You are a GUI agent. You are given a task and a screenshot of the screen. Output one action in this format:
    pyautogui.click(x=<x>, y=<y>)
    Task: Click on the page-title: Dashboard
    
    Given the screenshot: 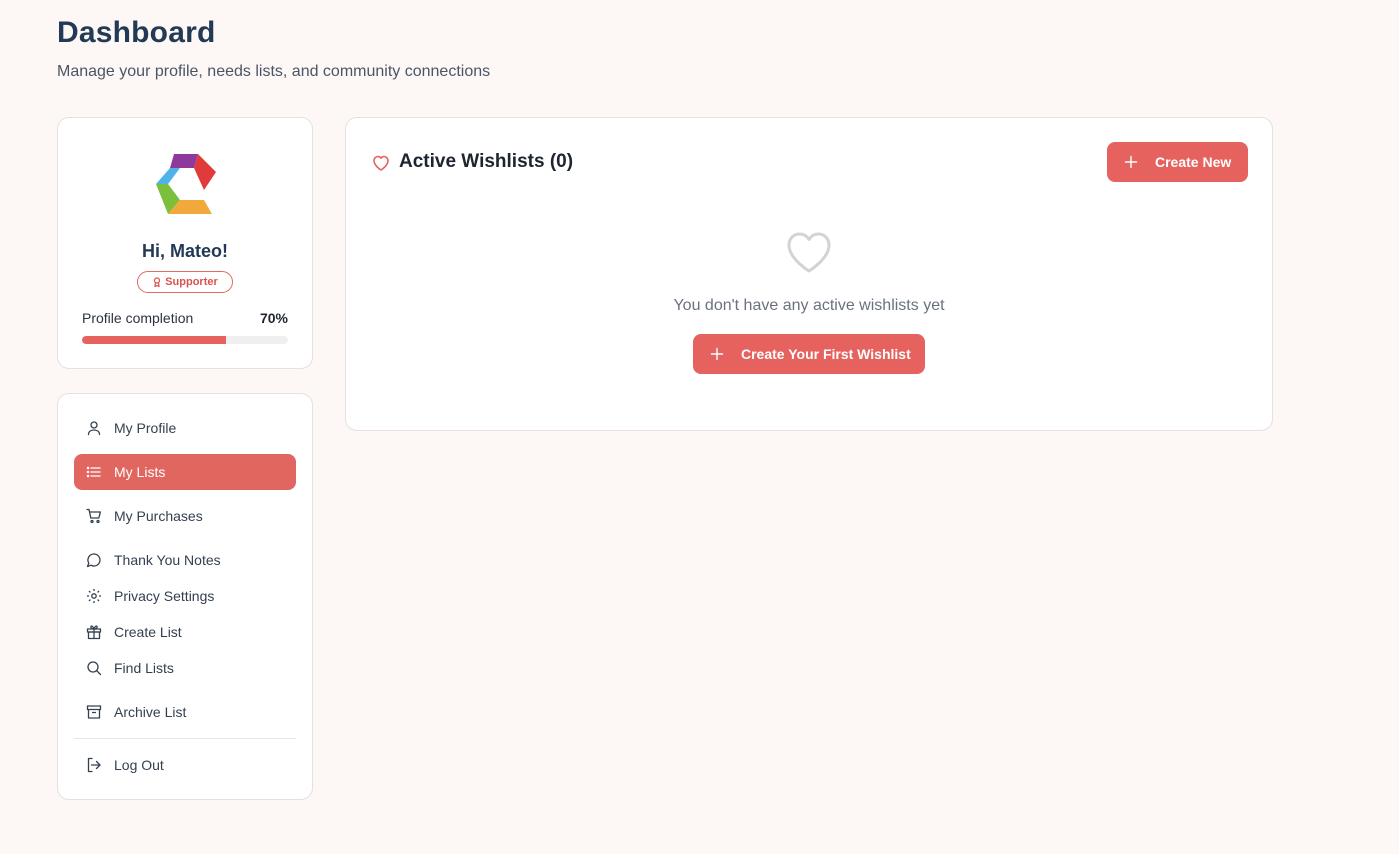 What is the action you would take?
    pyautogui.click(x=136, y=32)
    